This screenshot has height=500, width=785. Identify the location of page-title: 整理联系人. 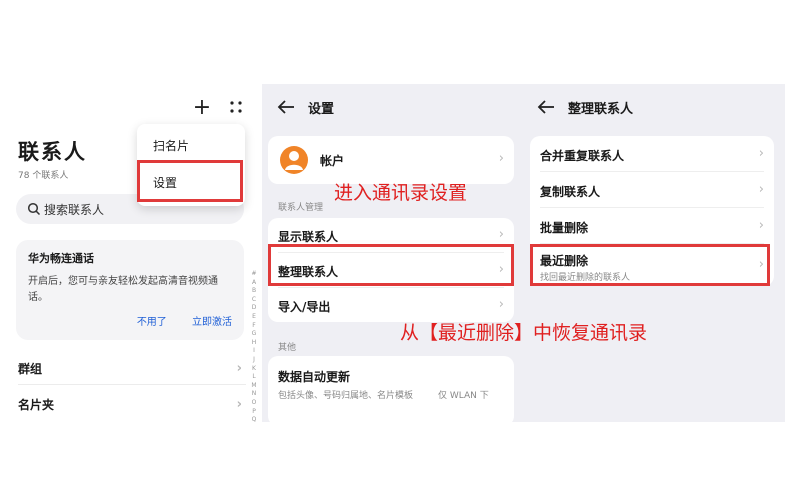
(601, 109).